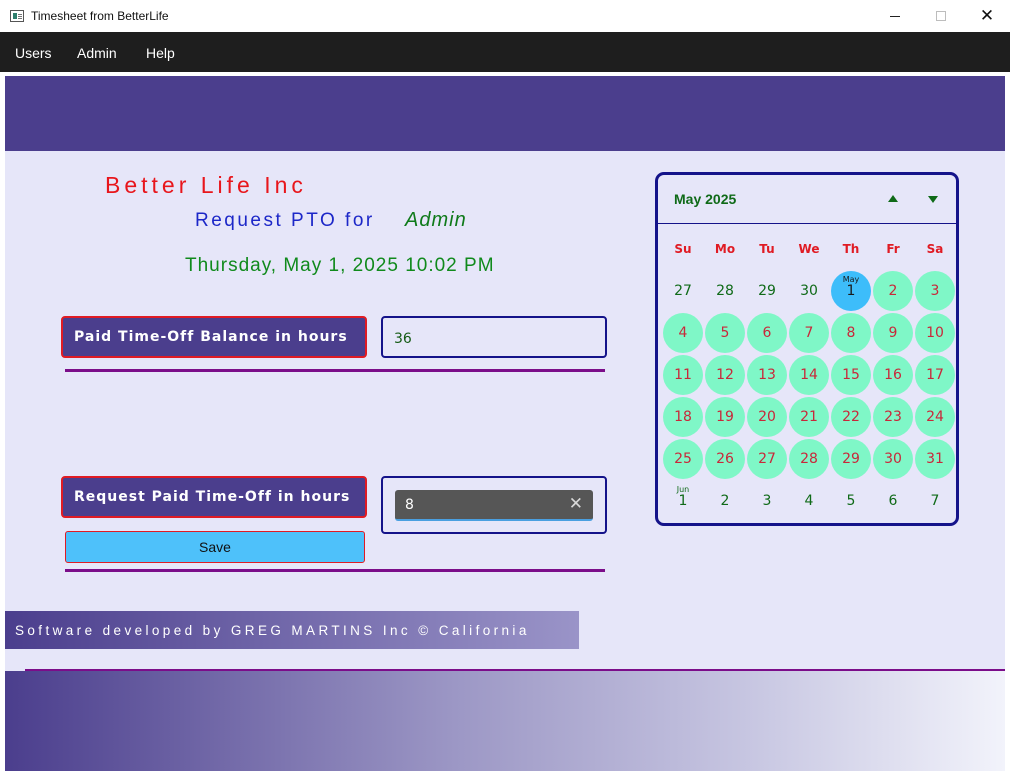 The image size is (1010, 777). Describe the element at coordinates (97, 53) in the screenshot. I see `menu-admin: Admin` at that location.